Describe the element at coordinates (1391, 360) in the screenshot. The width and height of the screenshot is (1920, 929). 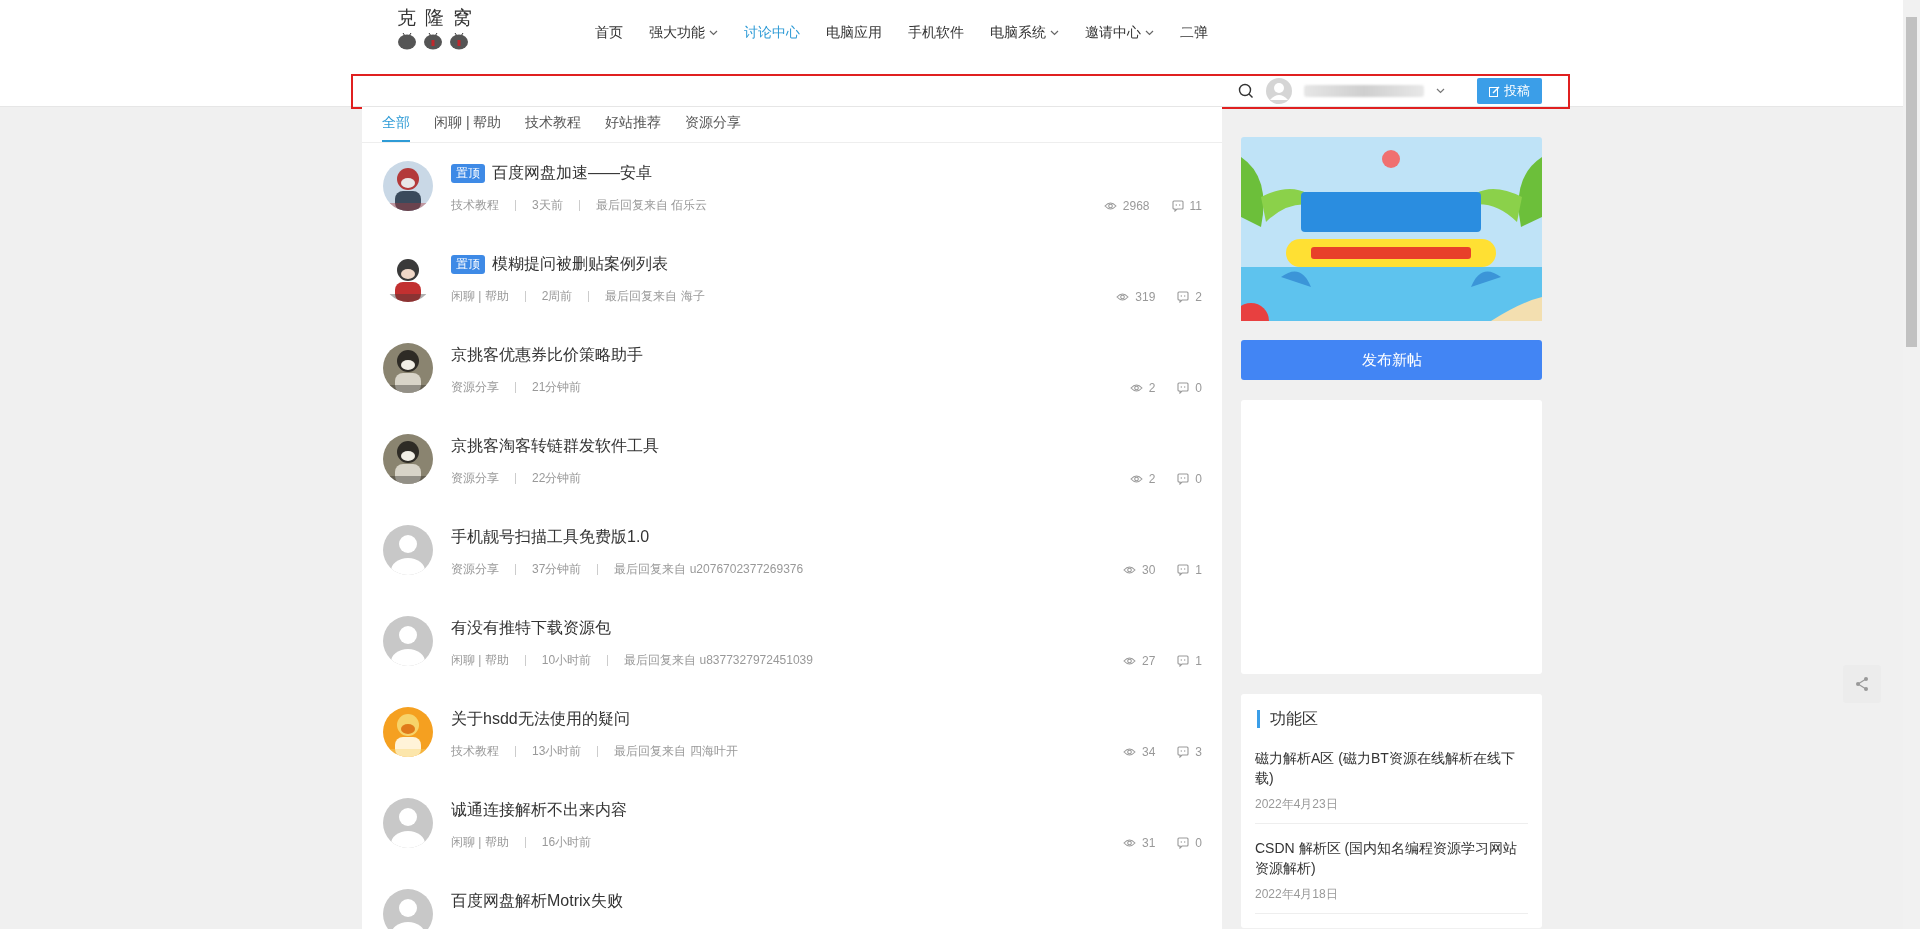
I see `new-post-button: 发布新帖` at that location.